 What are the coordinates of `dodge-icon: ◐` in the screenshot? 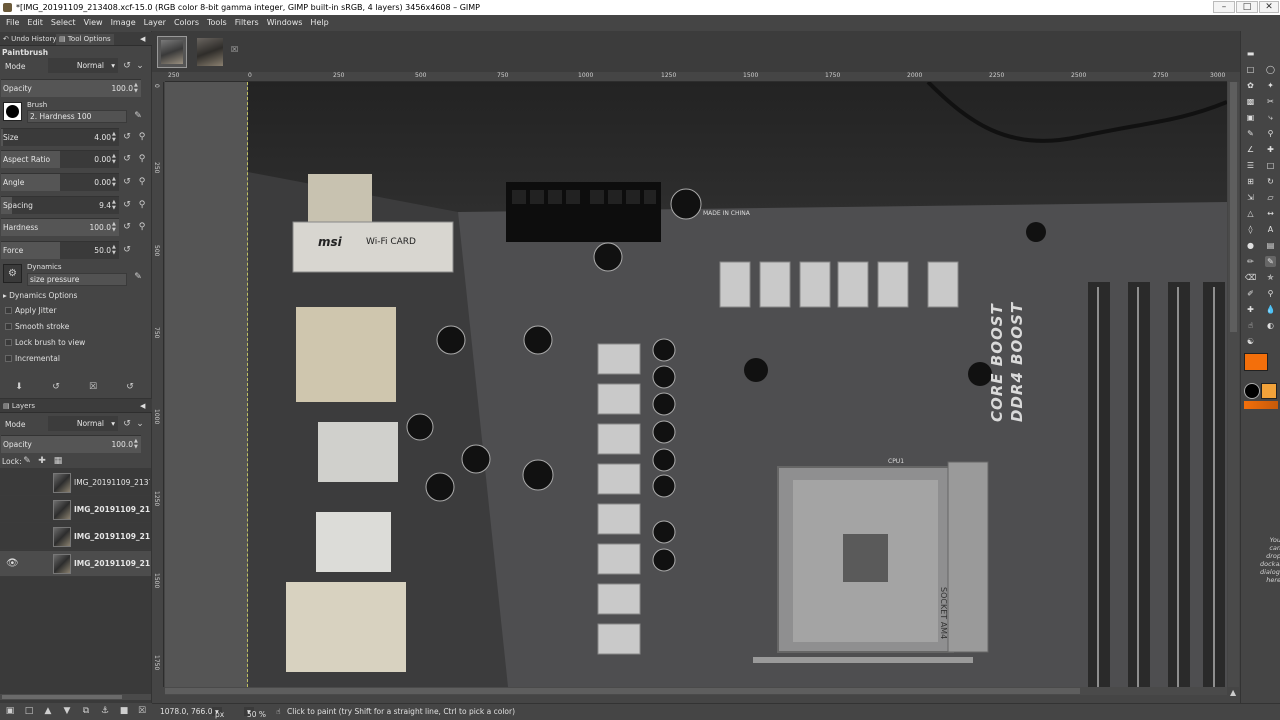 It's located at (1270, 325).